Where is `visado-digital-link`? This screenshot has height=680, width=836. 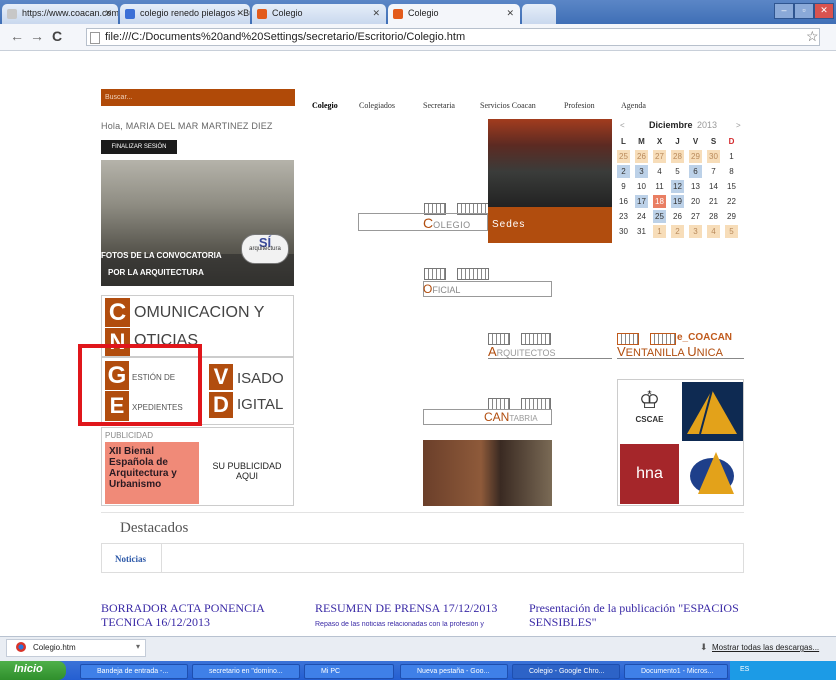 visado-digital-link is located at coordinates (249, 391).